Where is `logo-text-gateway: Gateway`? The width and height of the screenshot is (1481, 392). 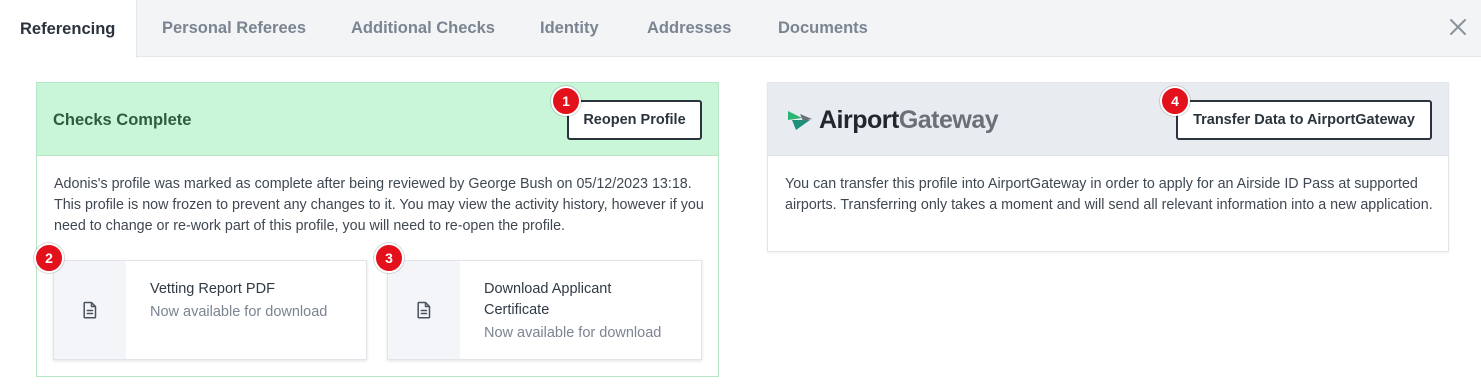
logo-text-gateway: Gateway is located at coordinates (948, 119).